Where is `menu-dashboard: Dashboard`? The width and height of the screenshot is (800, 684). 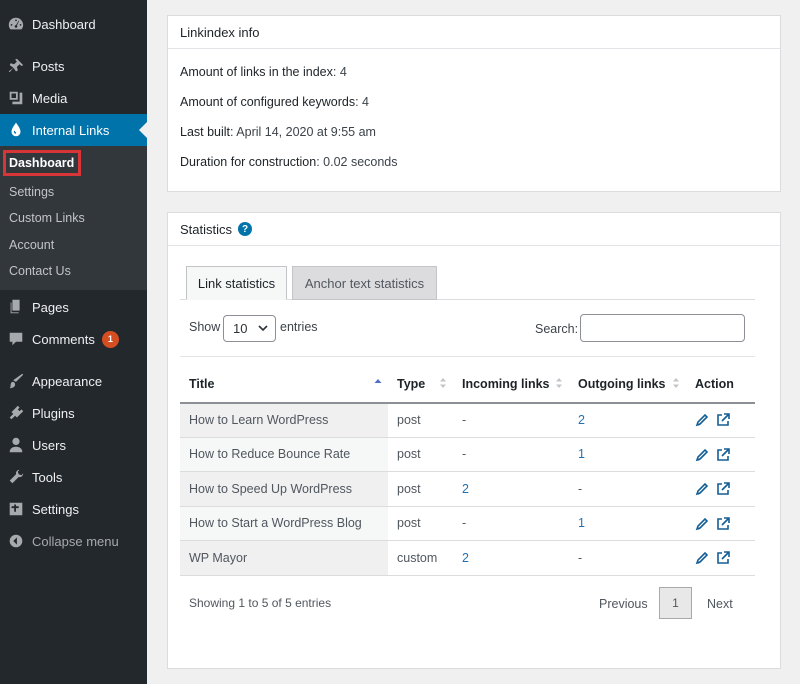
menu-dashboard: Dashboard is located at coordinates (73, 24).